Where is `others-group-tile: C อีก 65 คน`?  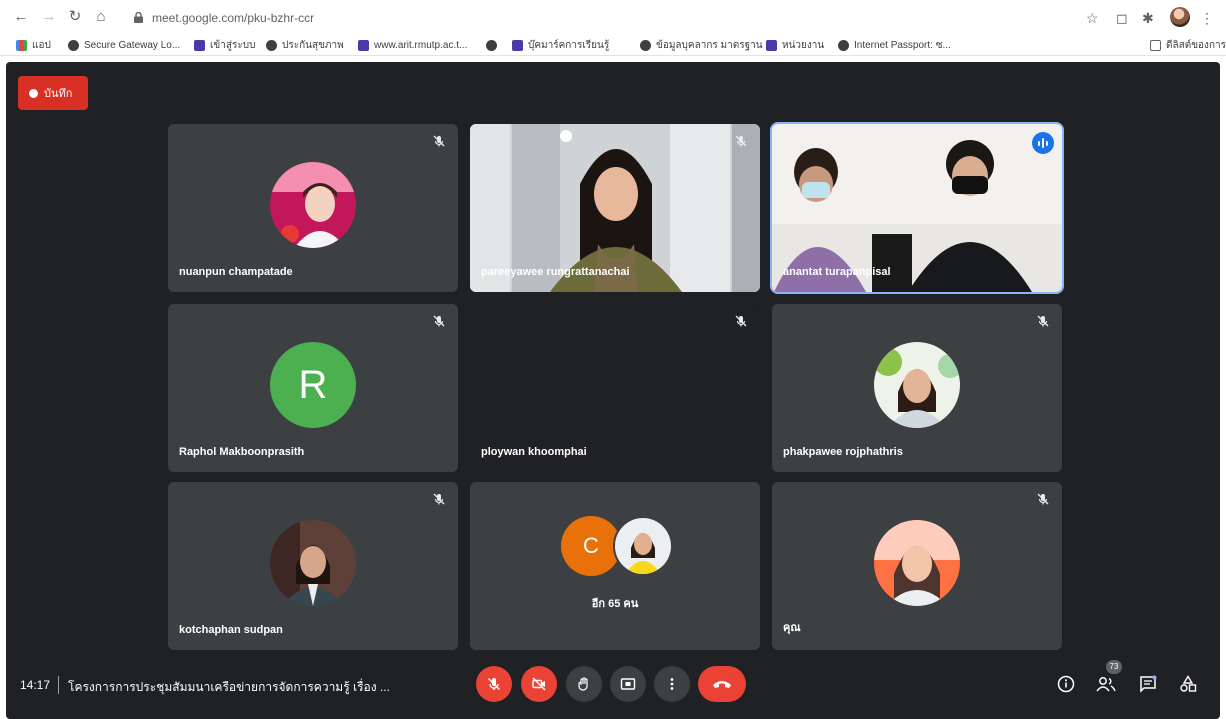 others-group-tile: C อีก 65 คน is located at coordinates (615, 566).